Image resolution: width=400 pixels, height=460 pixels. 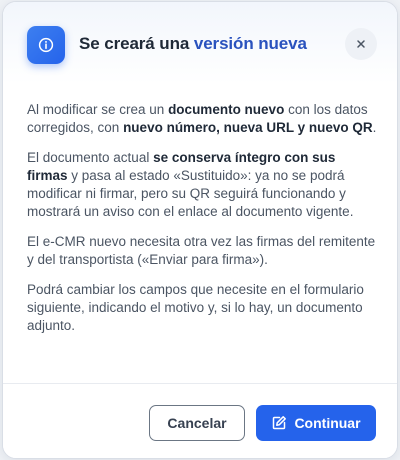 I want to click on continue-button: Continuar, so click(x=316, y=423).